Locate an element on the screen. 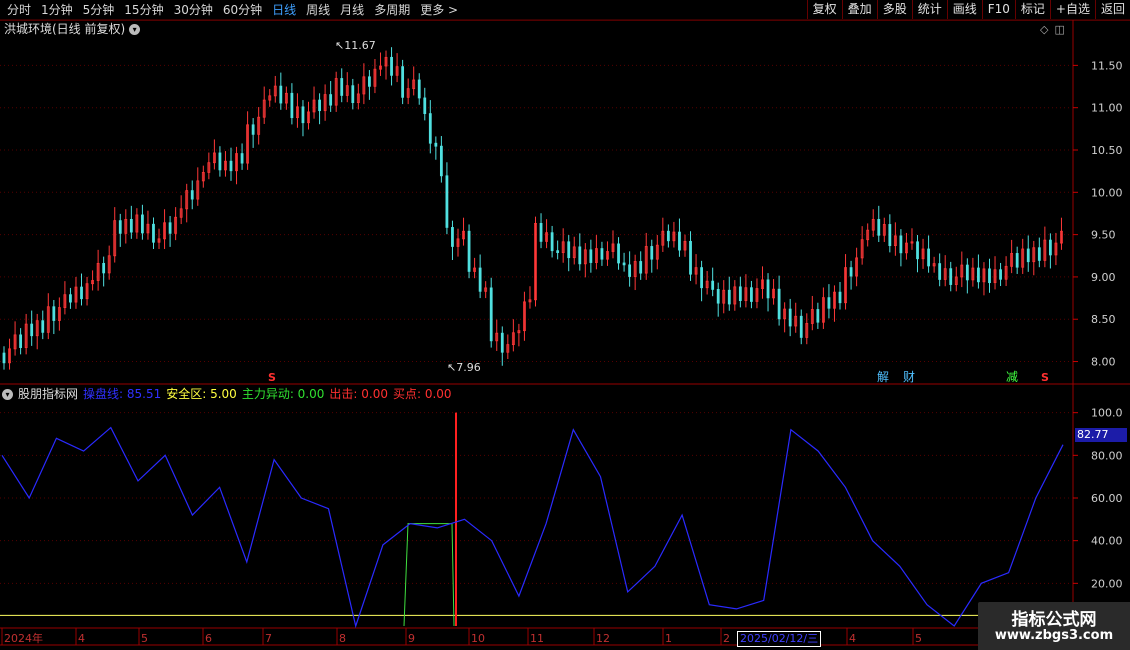  watermark-line1: 指标公式网 is located at coordinates (1054, 620).